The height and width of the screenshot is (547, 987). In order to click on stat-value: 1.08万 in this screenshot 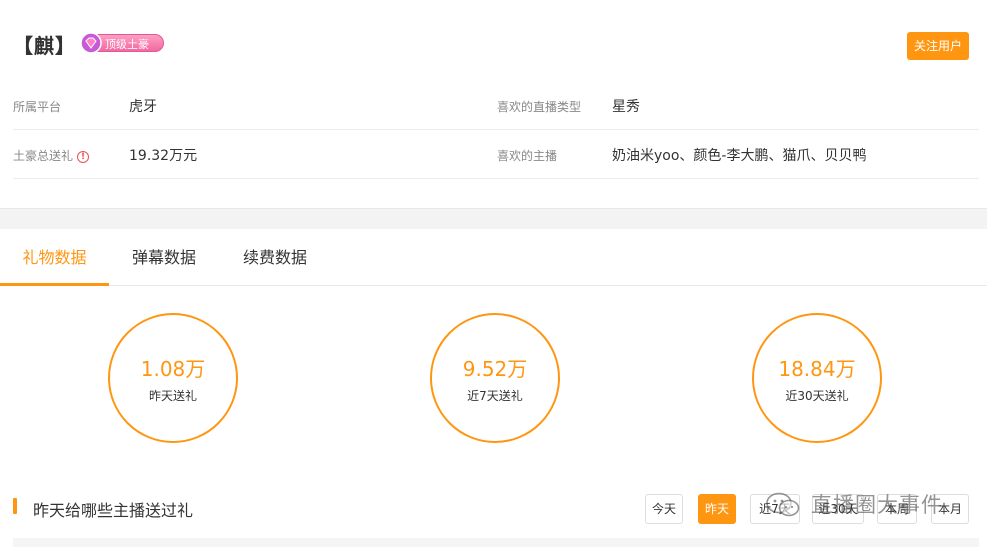, I will do `click(173, 369)`.